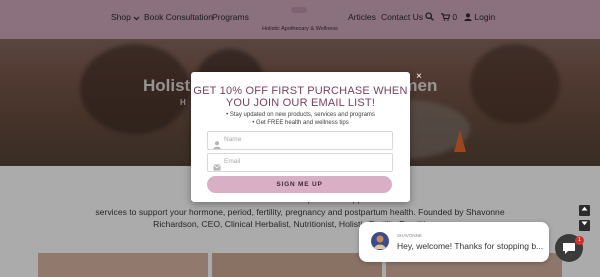 The image size is (600, 277). Describe the element at coordinates (409, 235) in the screenshot. I see `chat-agent-name: SHAVONNE` at that location.